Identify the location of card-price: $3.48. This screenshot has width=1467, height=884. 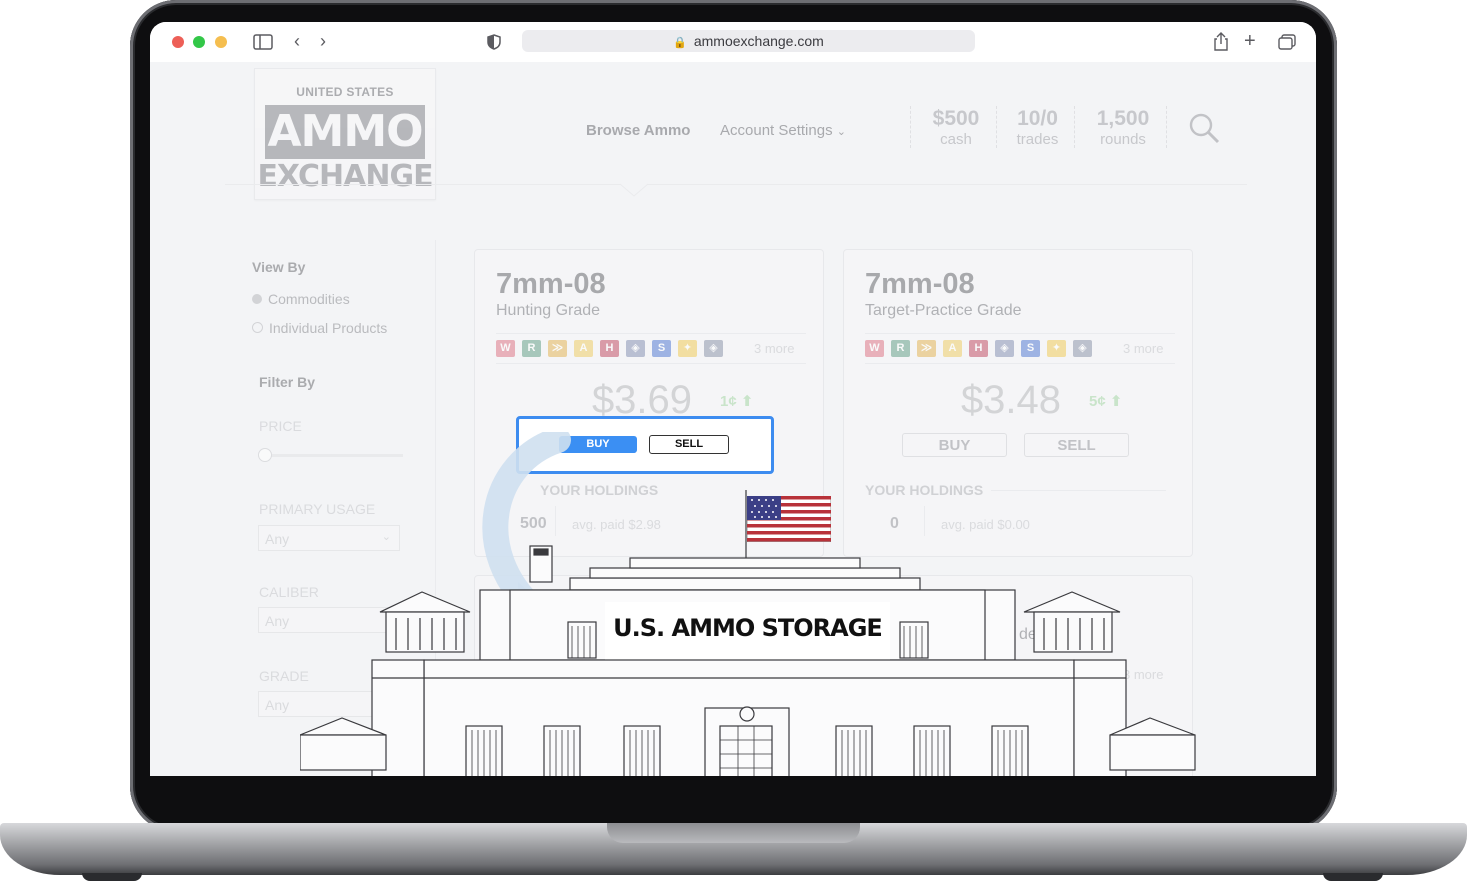
(1011, 400).